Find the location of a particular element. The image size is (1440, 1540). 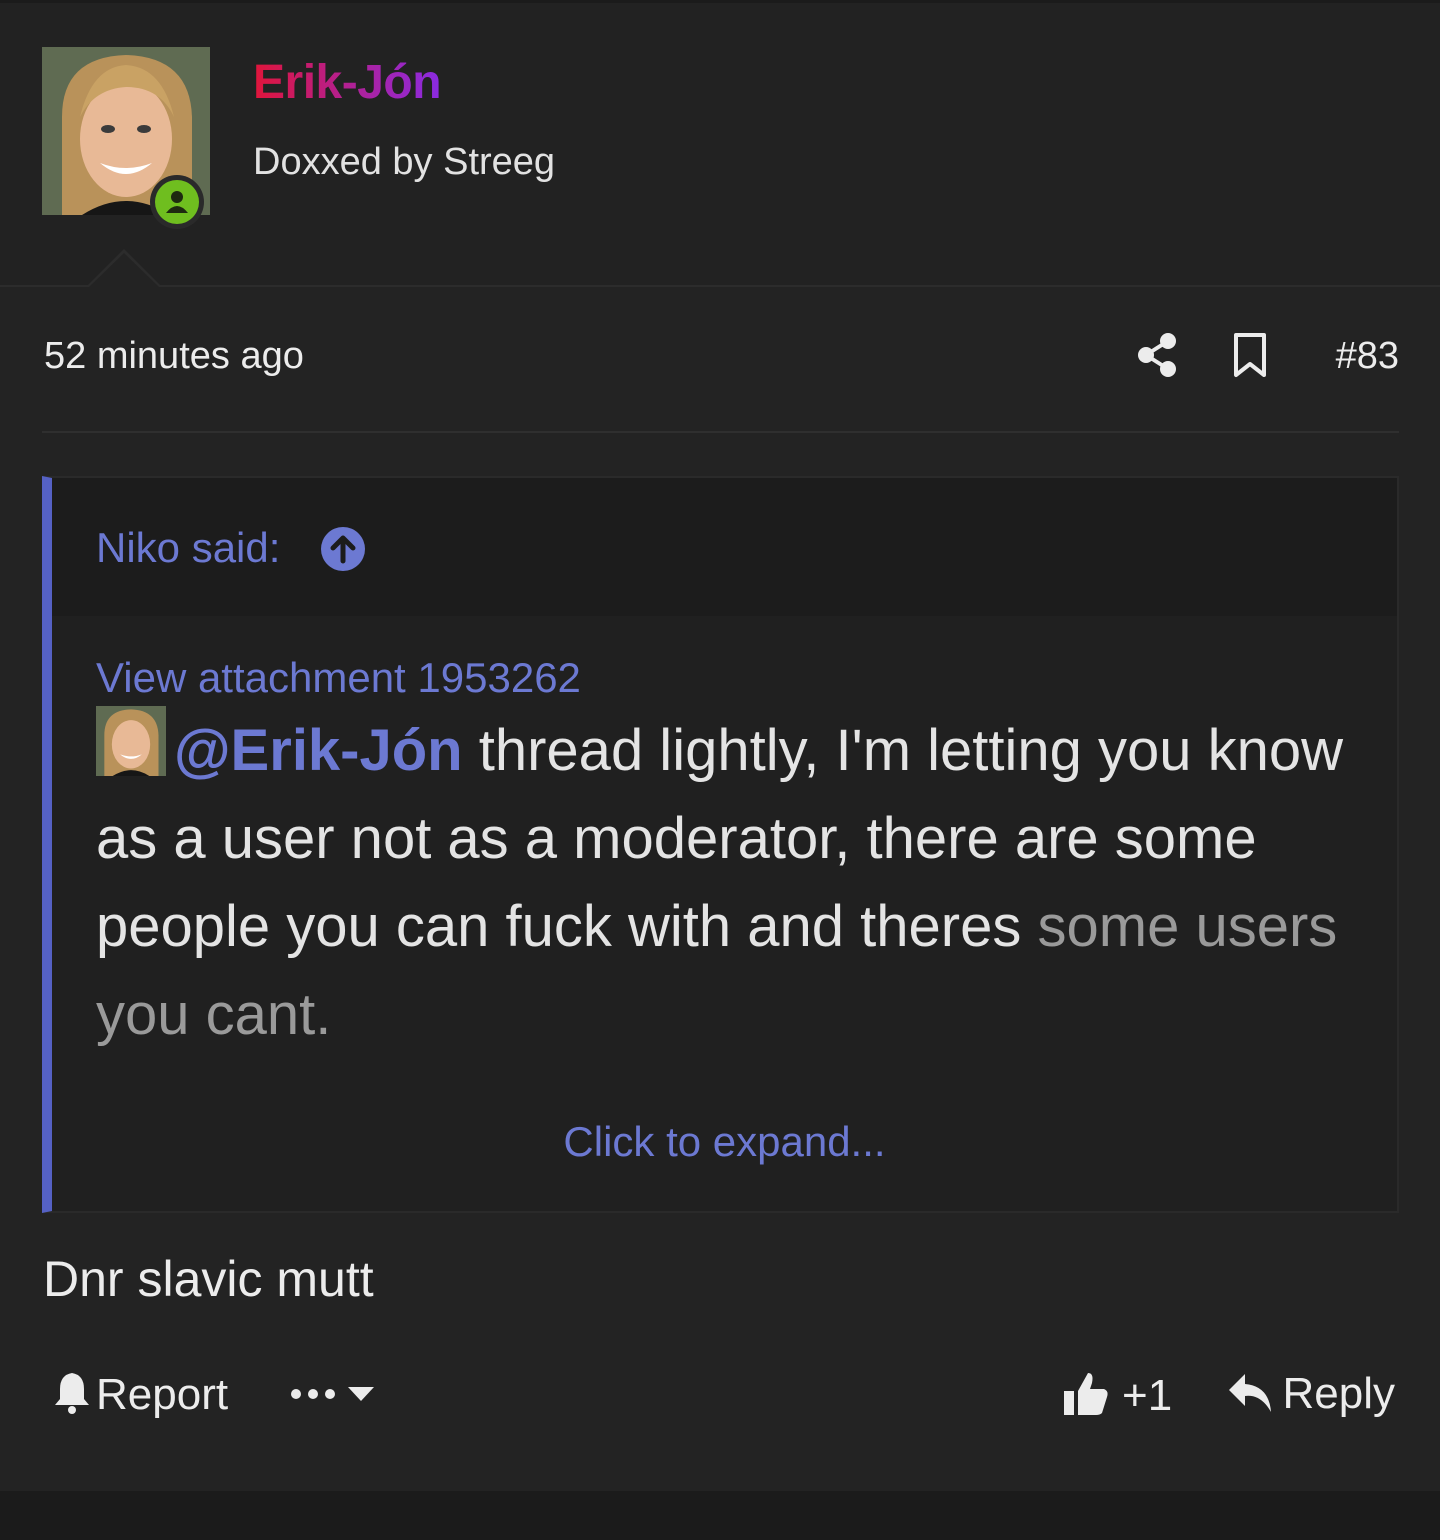

username: Erik-Jón is located at coordinates (347, 83).